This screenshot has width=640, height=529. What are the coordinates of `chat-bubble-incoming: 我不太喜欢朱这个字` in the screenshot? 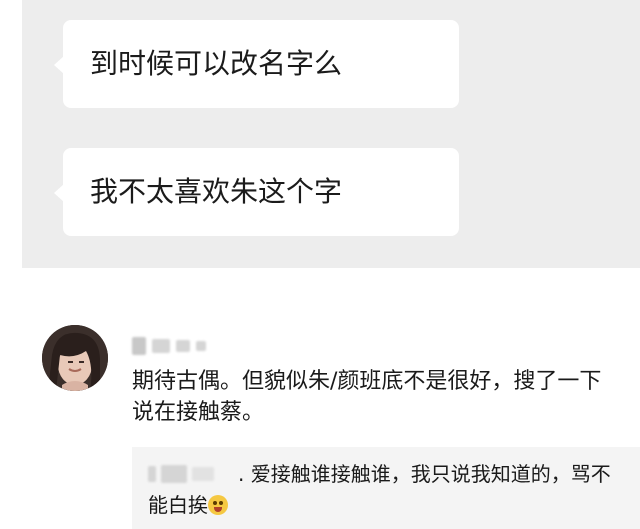 It's located at (256, 192).